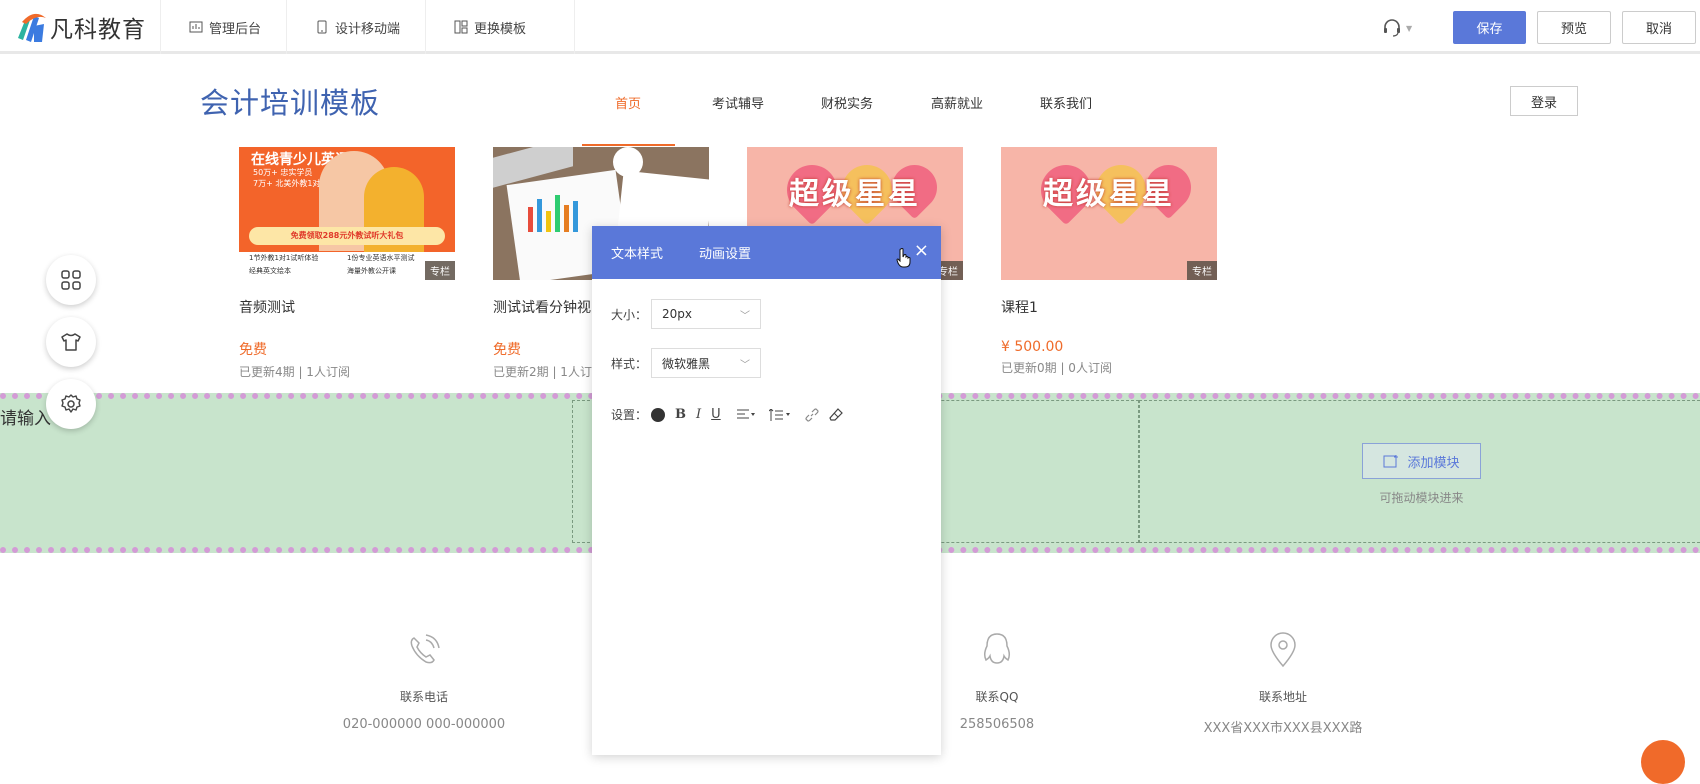 The height and width of the screenshot is (784, 1700). I want to click on italic-icon: I, so click(698, 414).